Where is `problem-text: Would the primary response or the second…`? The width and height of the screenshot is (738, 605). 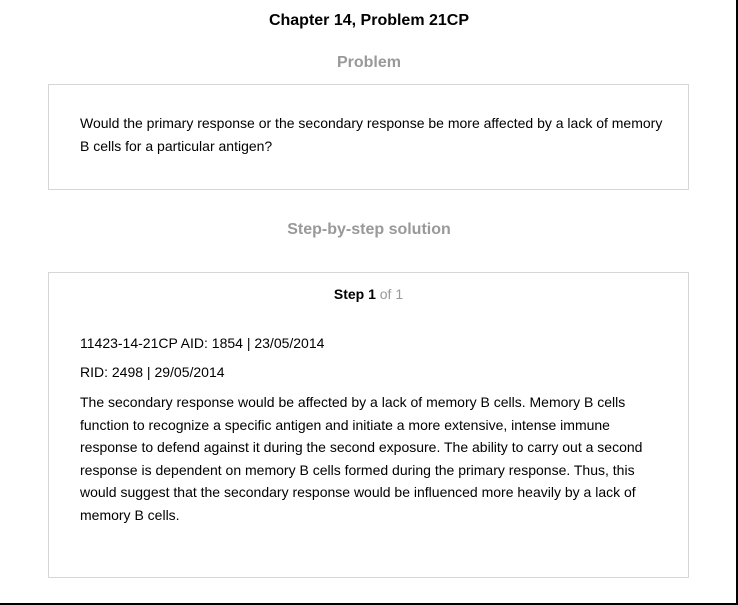
problem-text: Would the primary response or the second… is located at coordinates (371, 134).